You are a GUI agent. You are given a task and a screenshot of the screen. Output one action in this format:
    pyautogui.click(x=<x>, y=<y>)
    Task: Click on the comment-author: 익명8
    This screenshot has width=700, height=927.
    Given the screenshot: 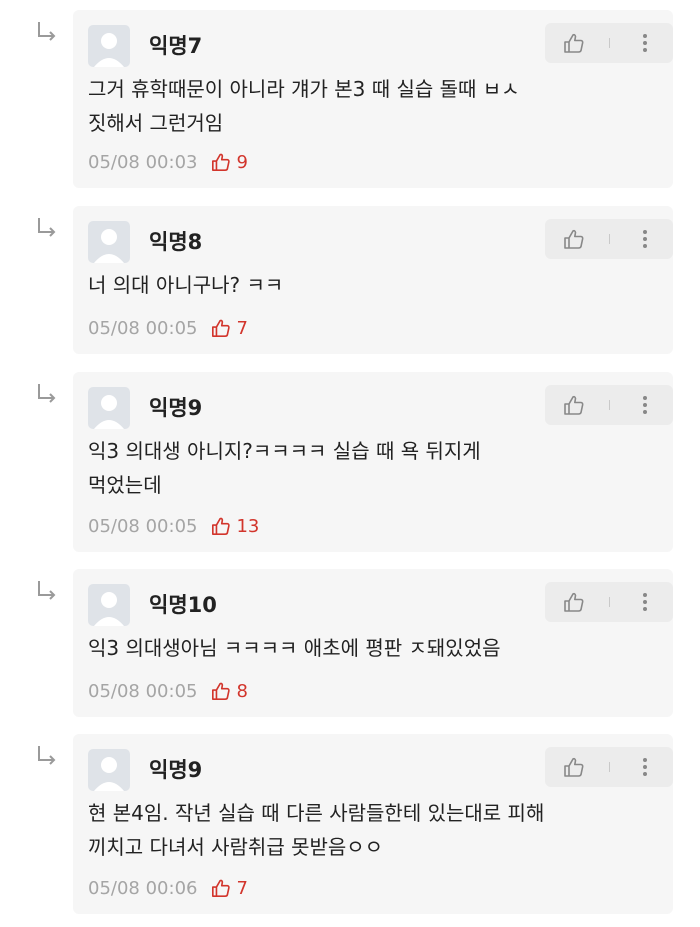 What is the action you would take?
    pyautogui.click(x=176, y=242)
    